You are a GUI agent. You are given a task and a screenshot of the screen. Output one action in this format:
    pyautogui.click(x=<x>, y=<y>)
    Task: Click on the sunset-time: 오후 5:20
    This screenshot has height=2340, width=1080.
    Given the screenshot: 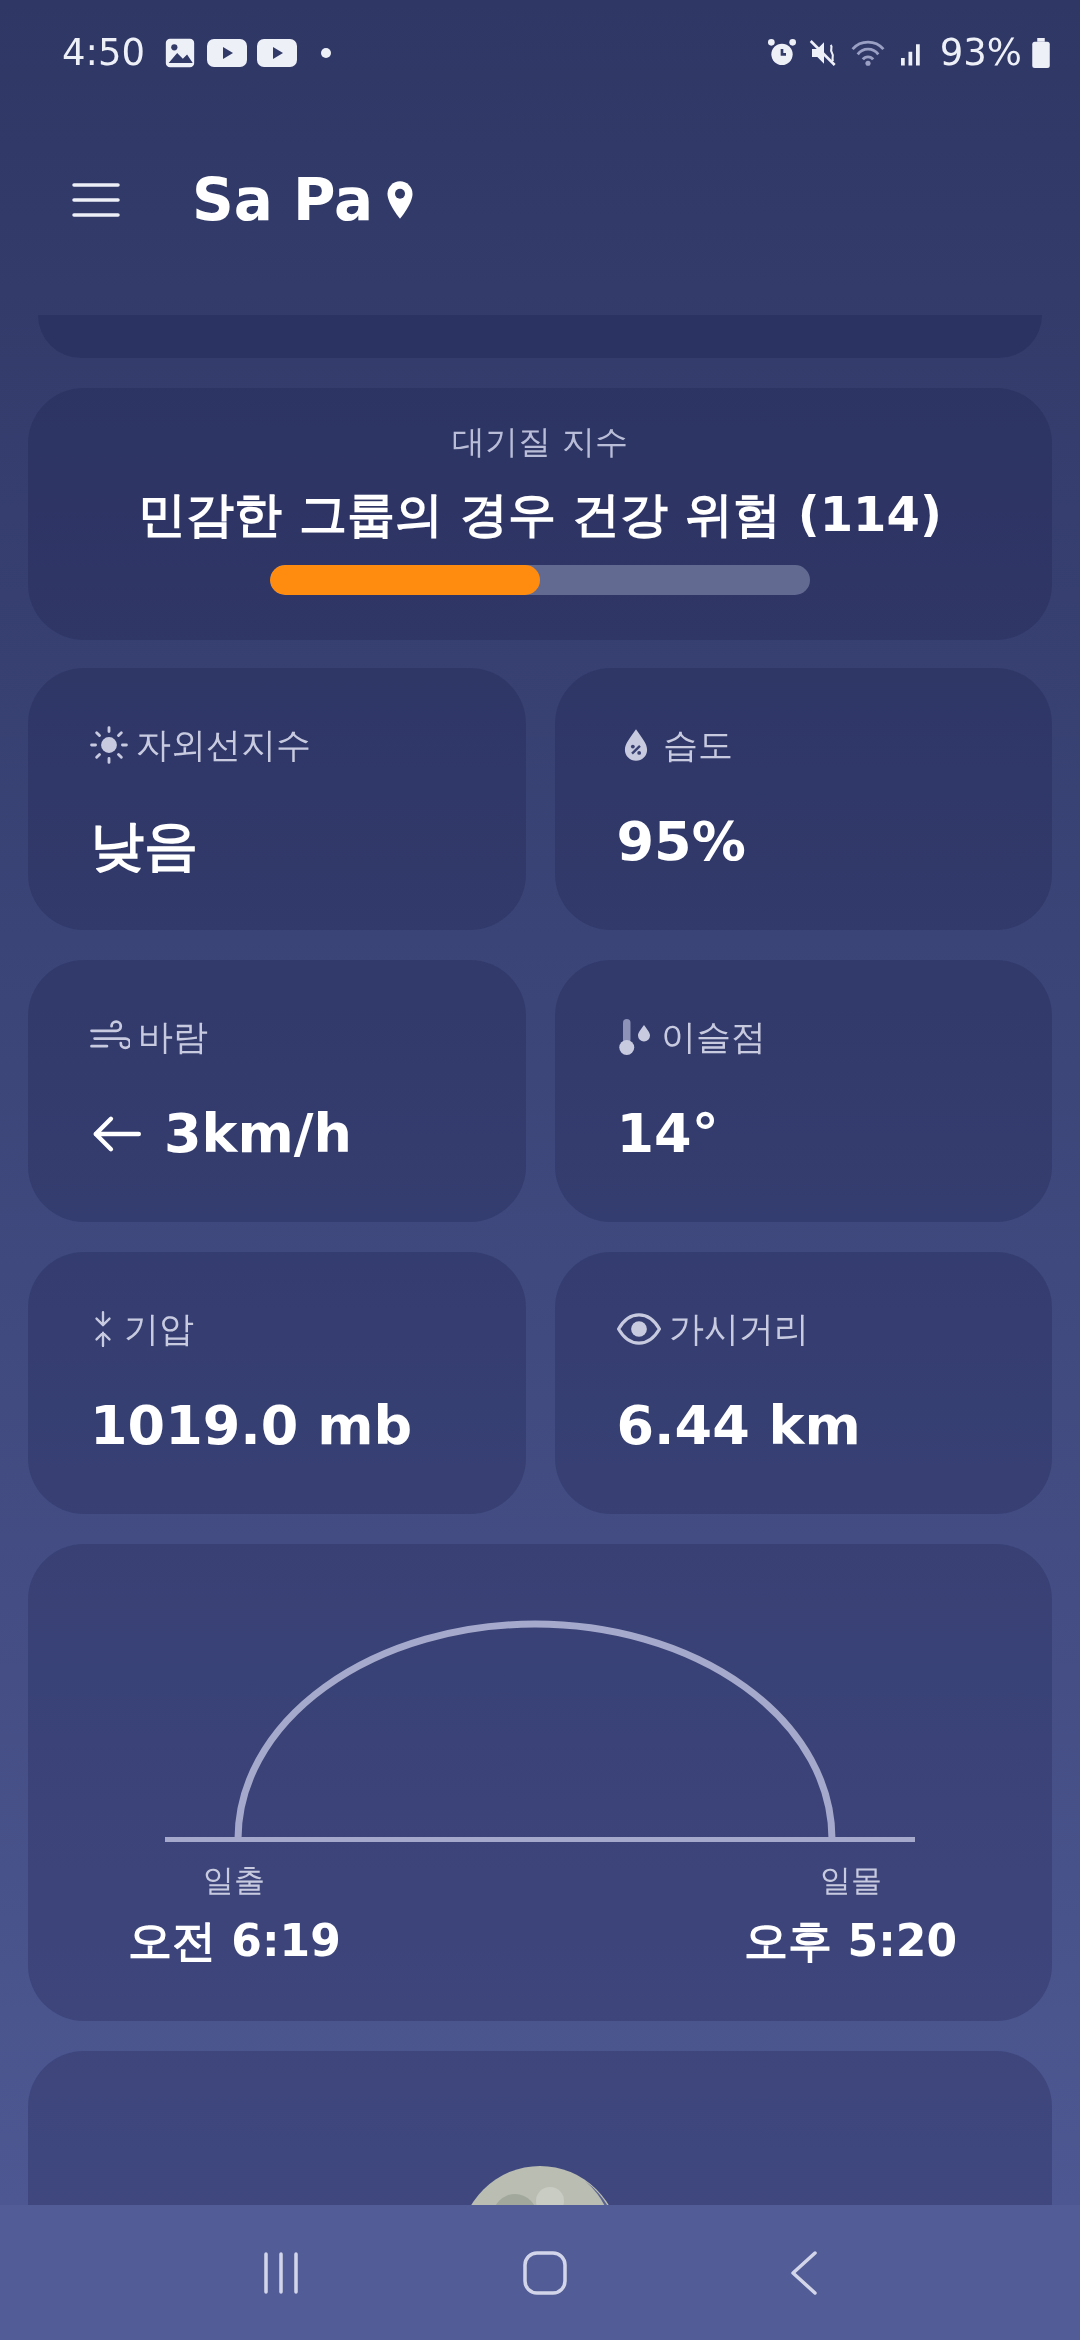 What is the action you would take?
    pyautogui.click(x=850, y=1941)
    